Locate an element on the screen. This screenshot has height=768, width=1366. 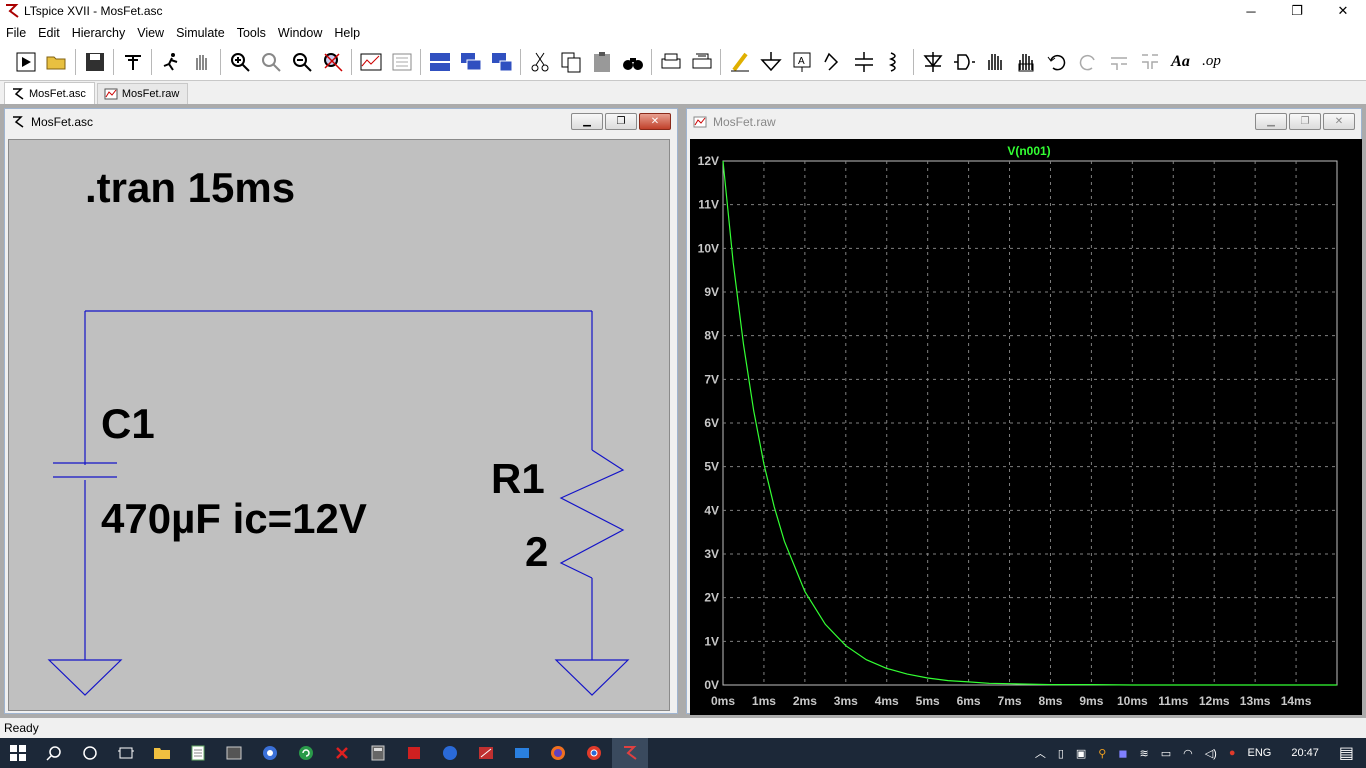
chrome-icon is located at coordinates (594, 753).